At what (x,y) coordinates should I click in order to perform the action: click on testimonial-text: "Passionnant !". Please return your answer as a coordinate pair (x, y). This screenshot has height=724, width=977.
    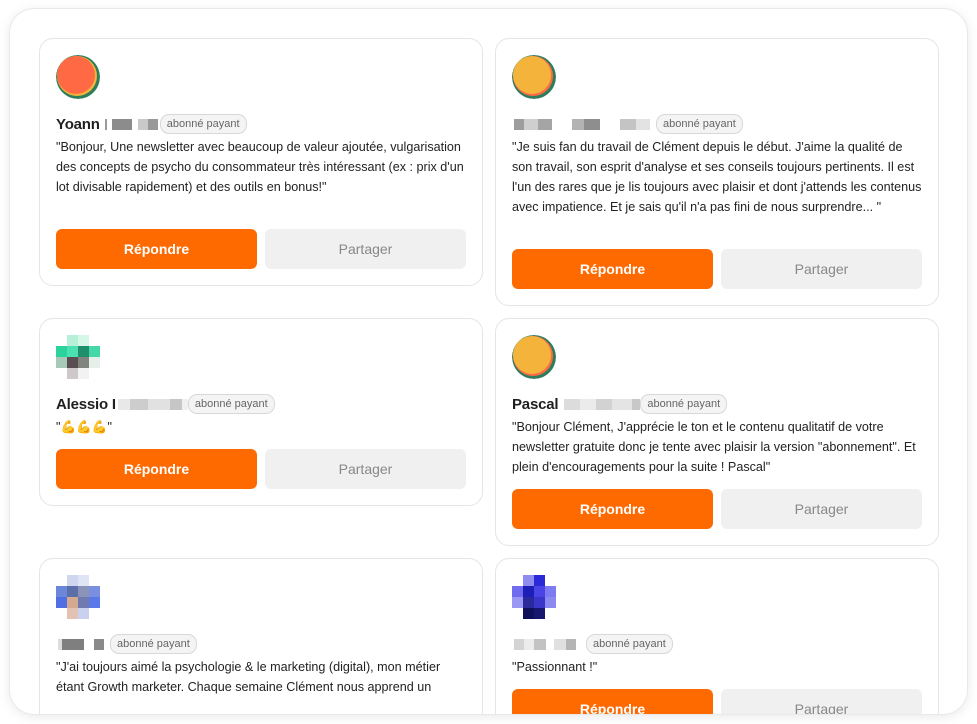
    Looking at the image, I should click on (555, 667).